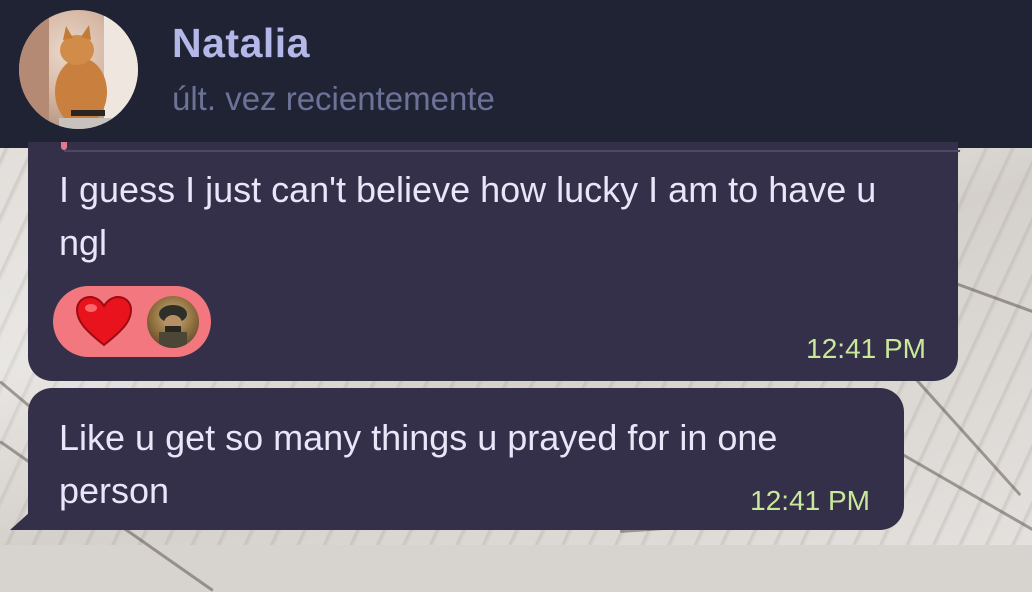  What do you see at coordinates (333, 98) in the screenshot?
I see `last-seen-status: últ. vez recientemente` at bounding box center [333, 98].